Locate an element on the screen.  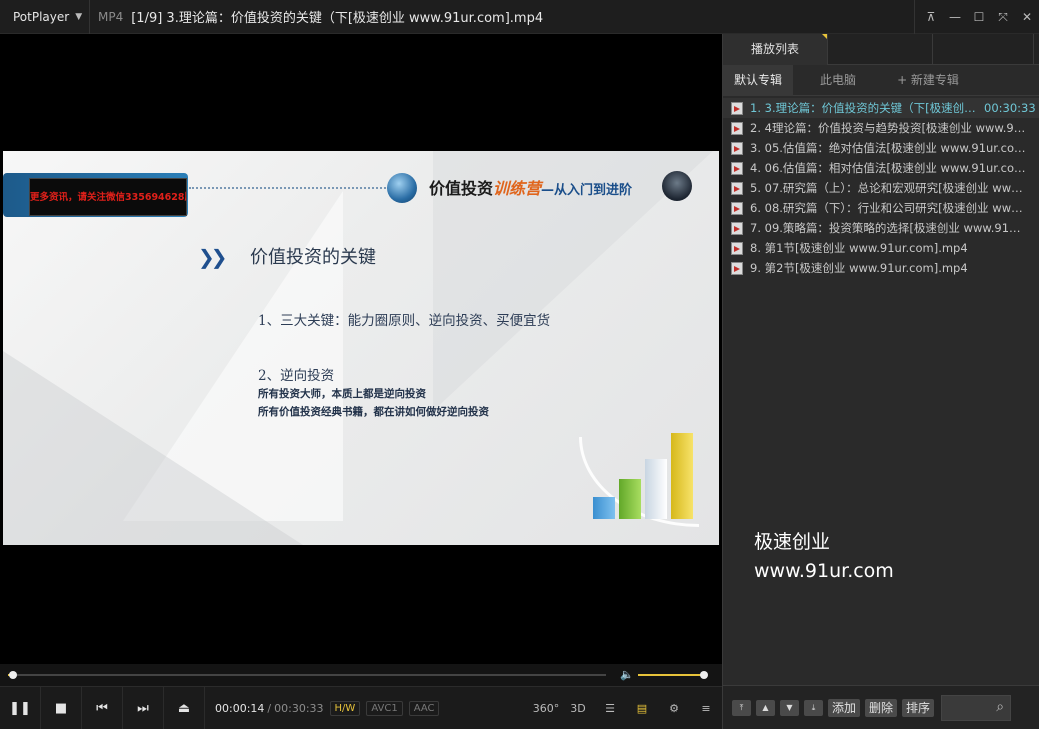
volume-icon: 🔈 is located at coordinates (627, 674).